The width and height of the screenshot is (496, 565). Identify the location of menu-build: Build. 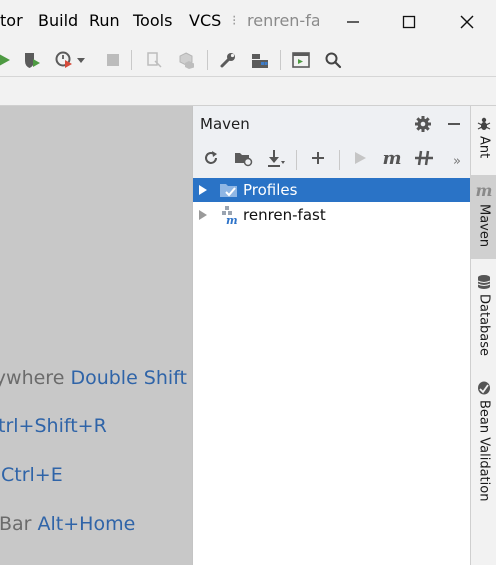
(58, 20).